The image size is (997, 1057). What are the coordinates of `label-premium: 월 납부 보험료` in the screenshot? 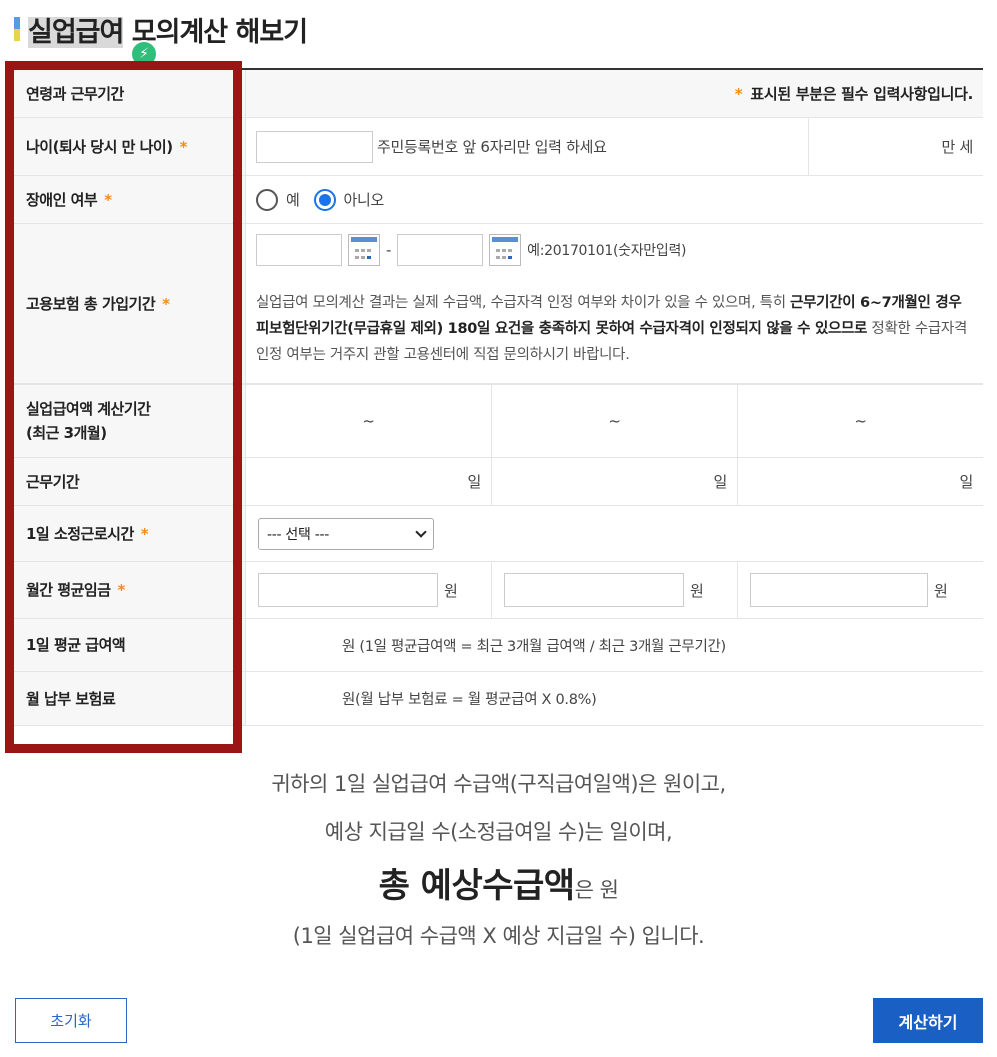 It's located at (130, 698).